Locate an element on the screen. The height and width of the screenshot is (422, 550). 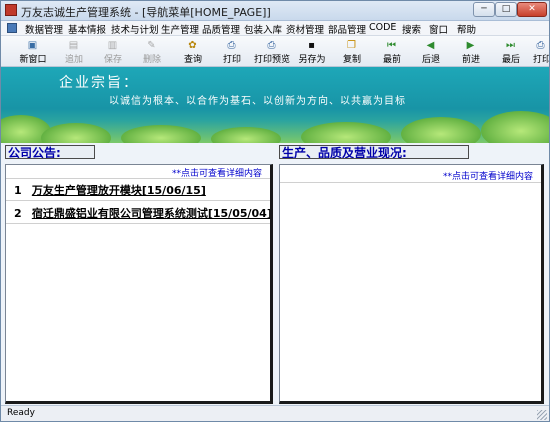
last-icon: ⏭ is located at coordinates (510, 45).